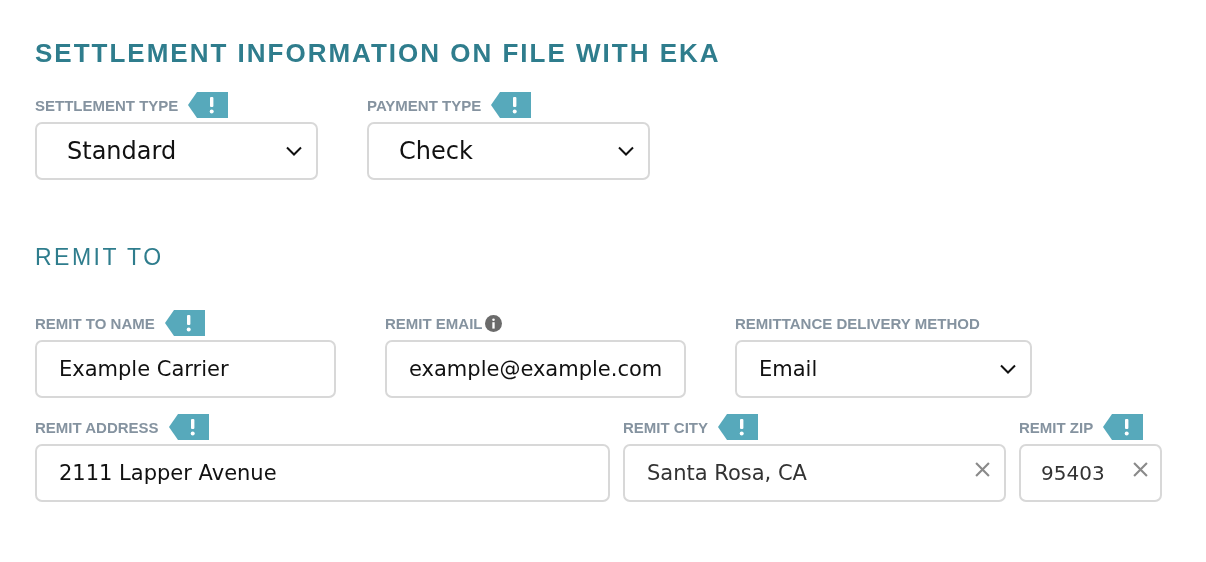 This screenshot has height=562, width=1206. What do you see at coordinates (1056, 427) in the screenshot?
I see `field-label: REMIT ZIP` at bounding box center [1056, 427].